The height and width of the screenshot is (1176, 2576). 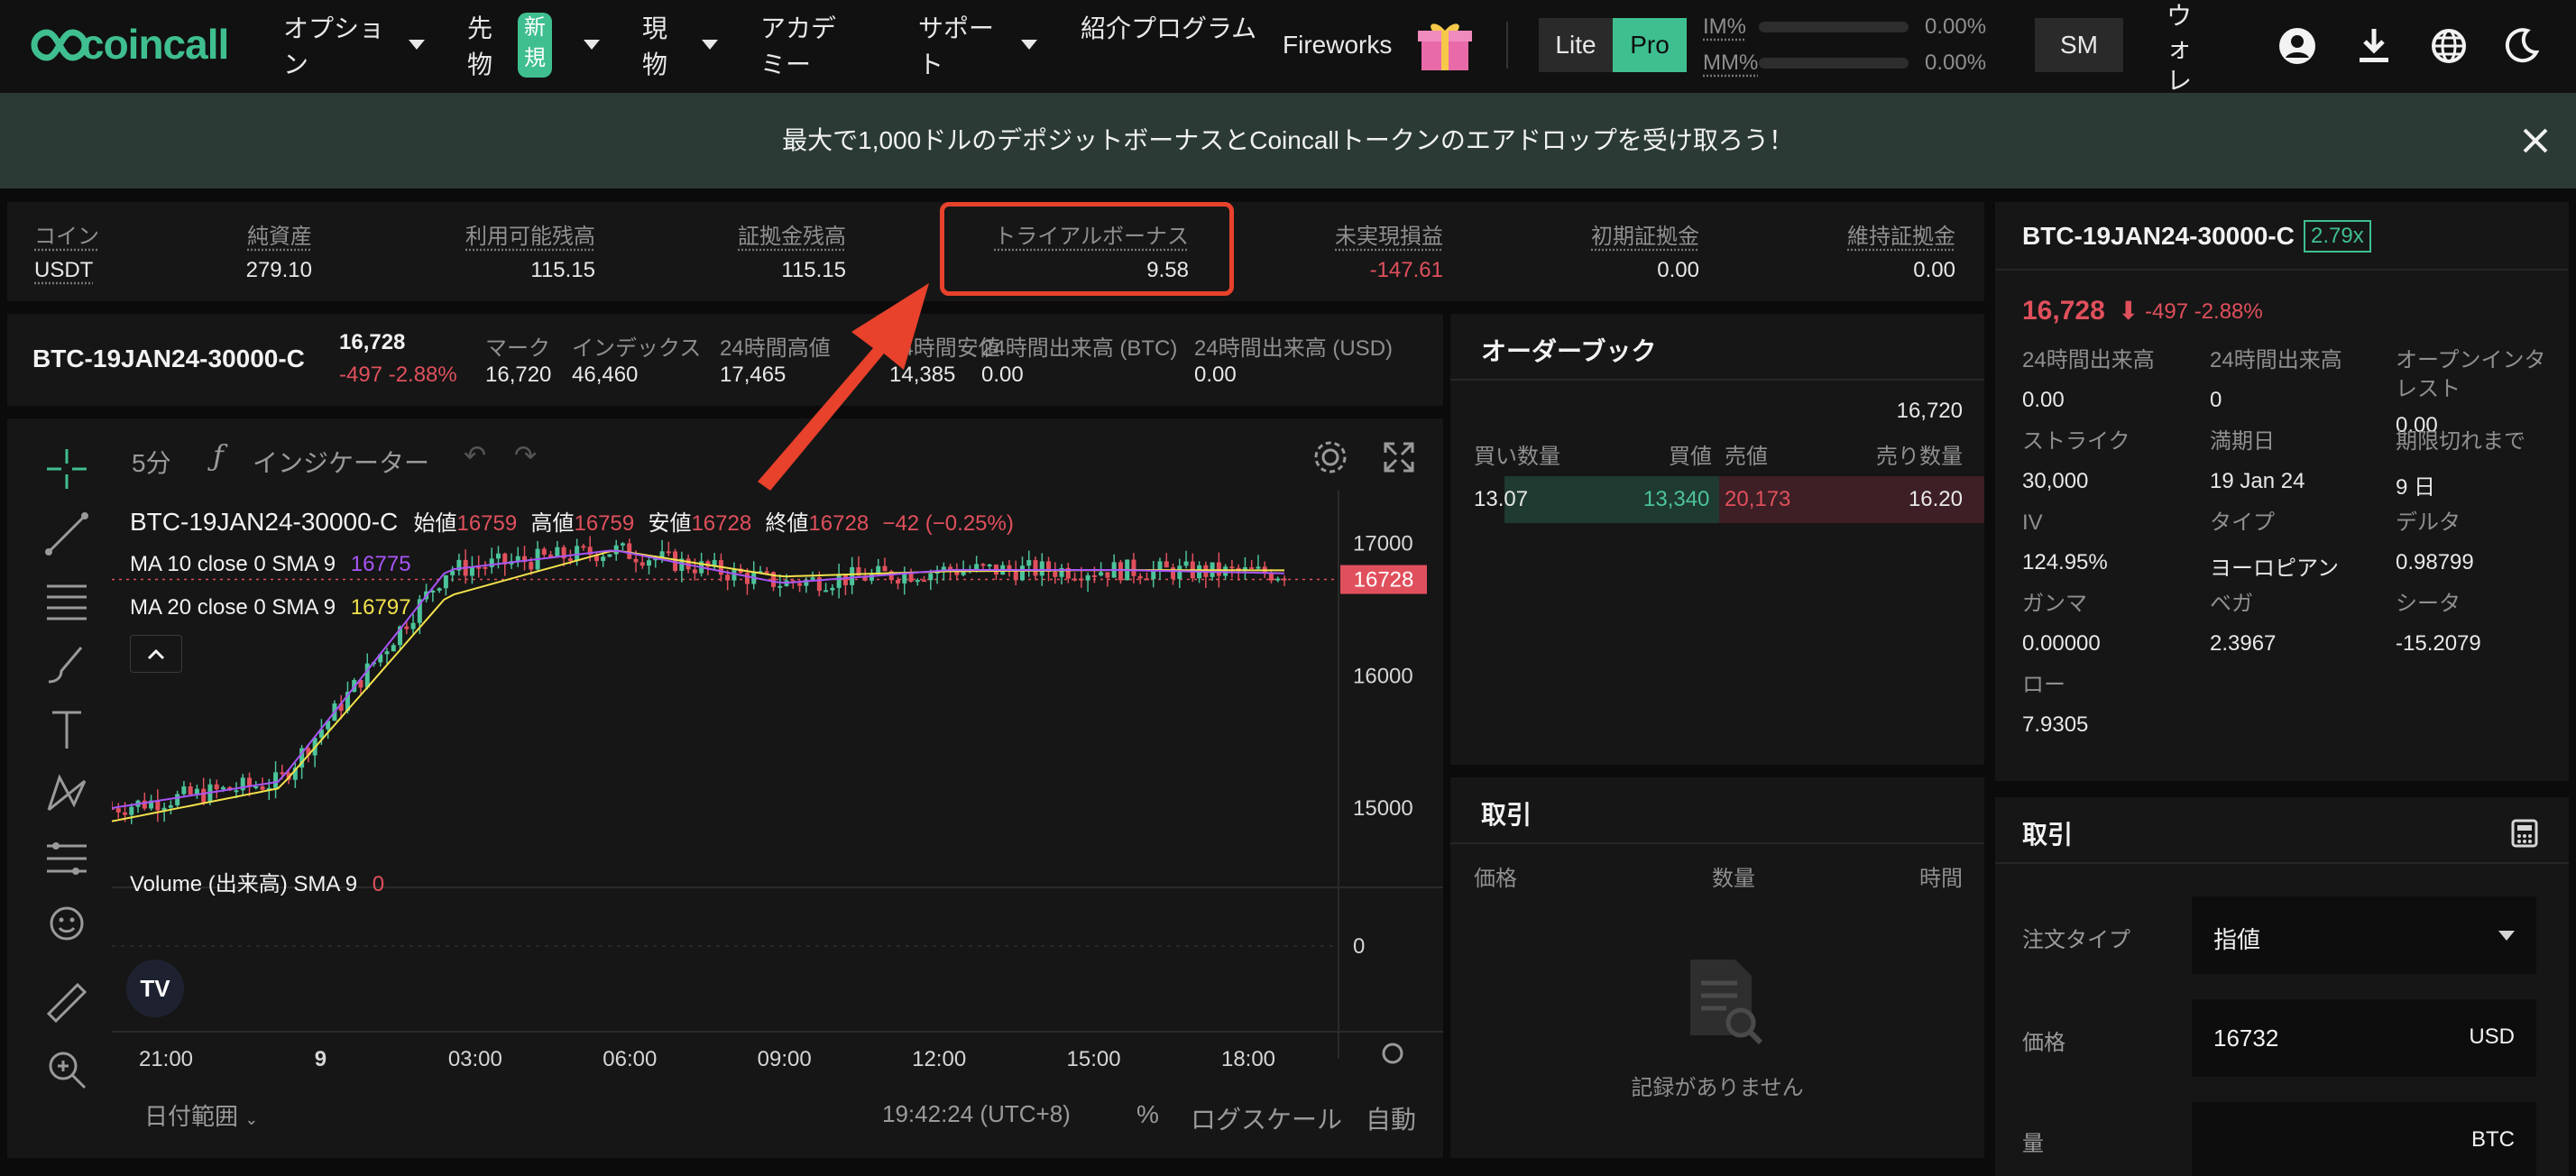 I want to click on ruler-icon, so click(x=66, y=1003).